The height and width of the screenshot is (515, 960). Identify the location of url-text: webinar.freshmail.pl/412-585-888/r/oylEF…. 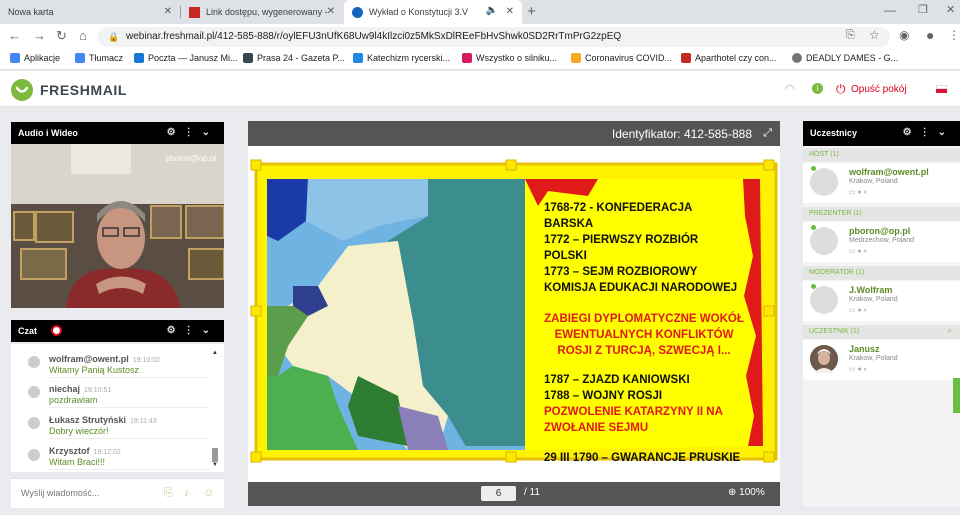
(374, 36).